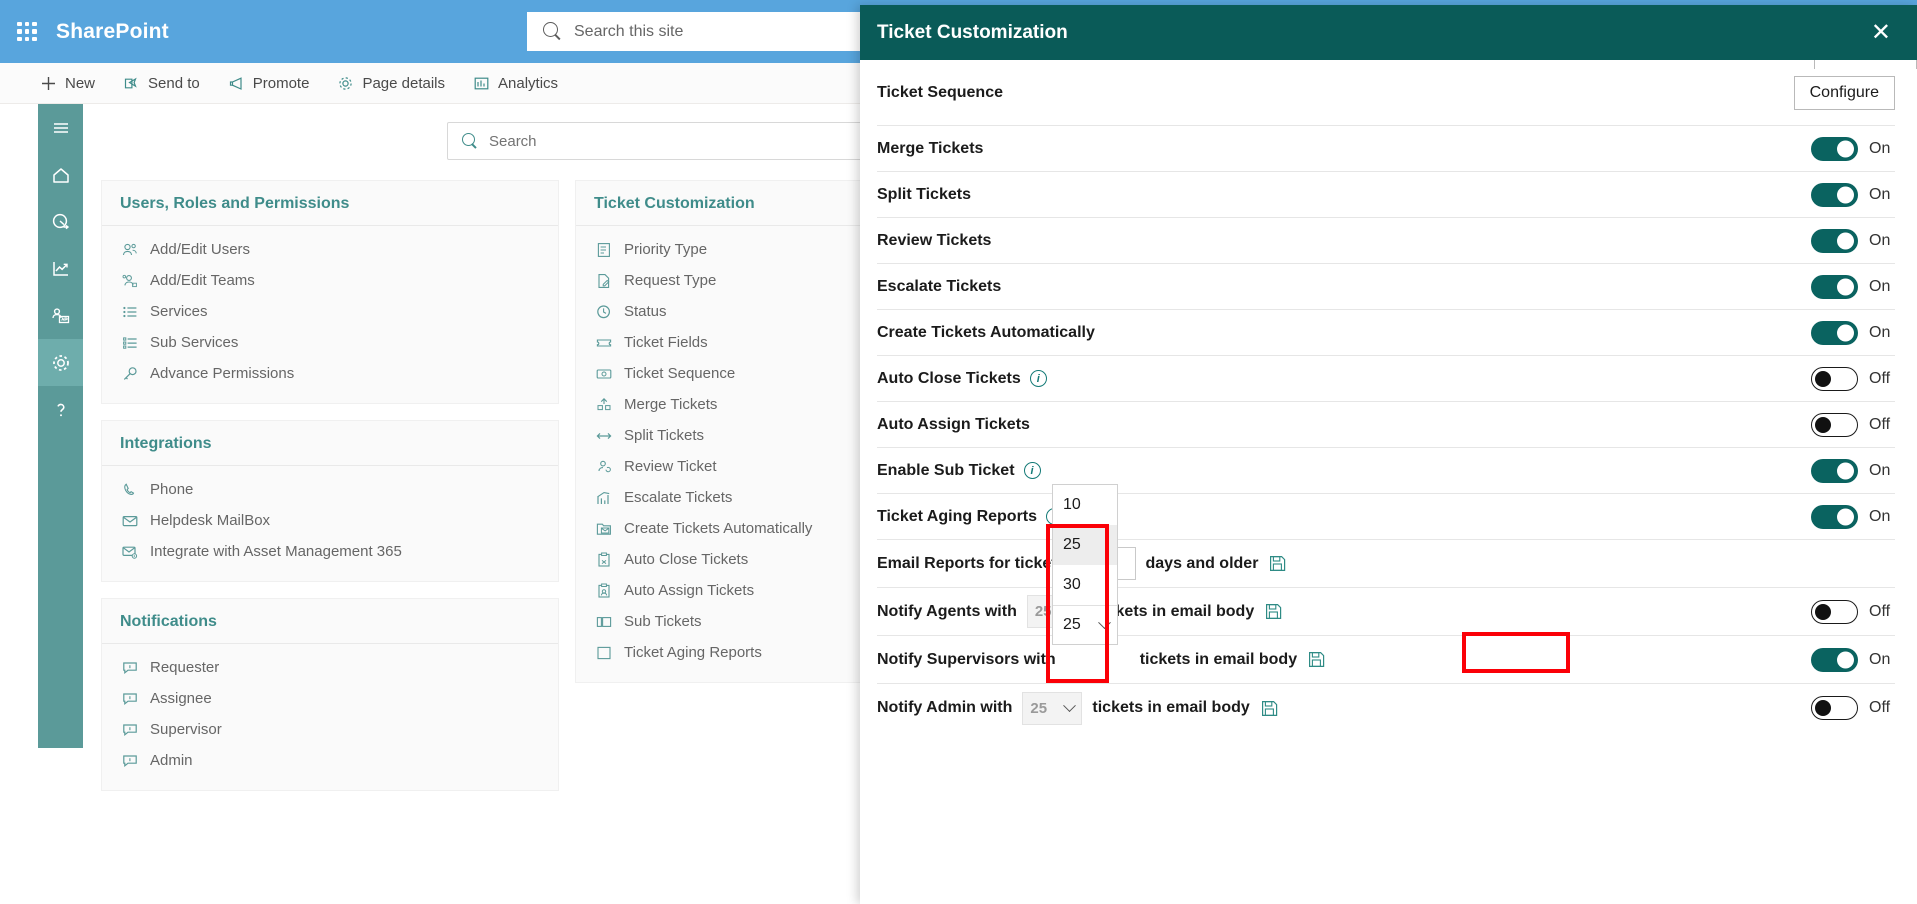 The height and width of the screenshot is (904, 1917). Describe the element at coordinates (1834, 659) in the screenshot. I see `notify-supervisors-toggle` at that location.